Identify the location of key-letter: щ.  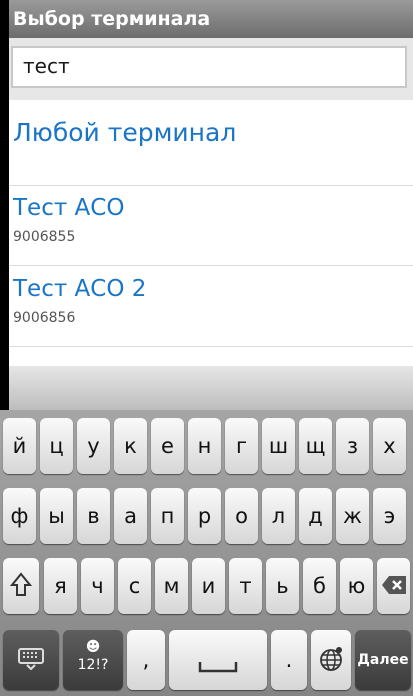
(315, 446).